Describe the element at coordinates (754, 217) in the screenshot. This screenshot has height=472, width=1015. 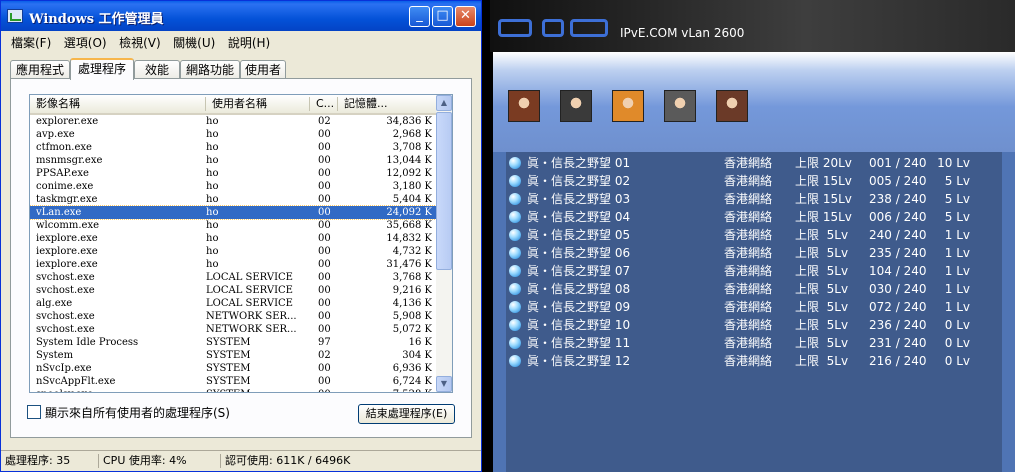
I see `list-item: 眞・信長之野望 04 香港網絡 上限 15Lv 006 / 240 5 Lv` at that location.